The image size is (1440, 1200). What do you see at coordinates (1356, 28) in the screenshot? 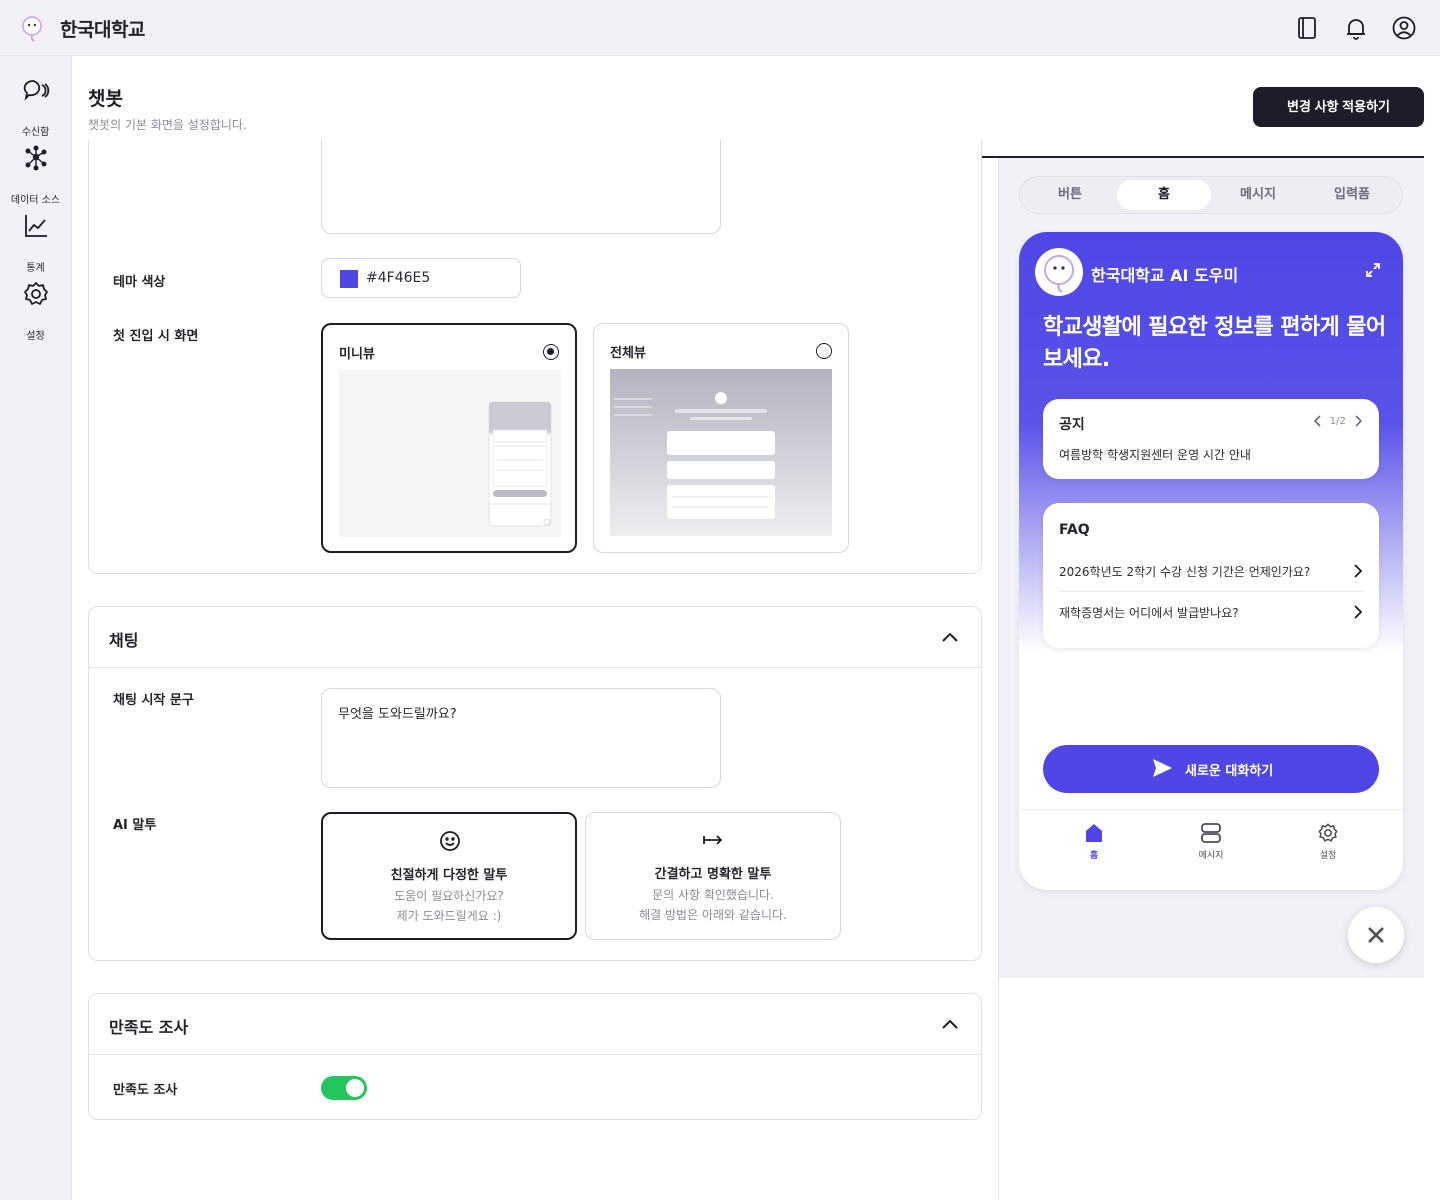
I see `bell-icon` at bounding box center [1356, 28].